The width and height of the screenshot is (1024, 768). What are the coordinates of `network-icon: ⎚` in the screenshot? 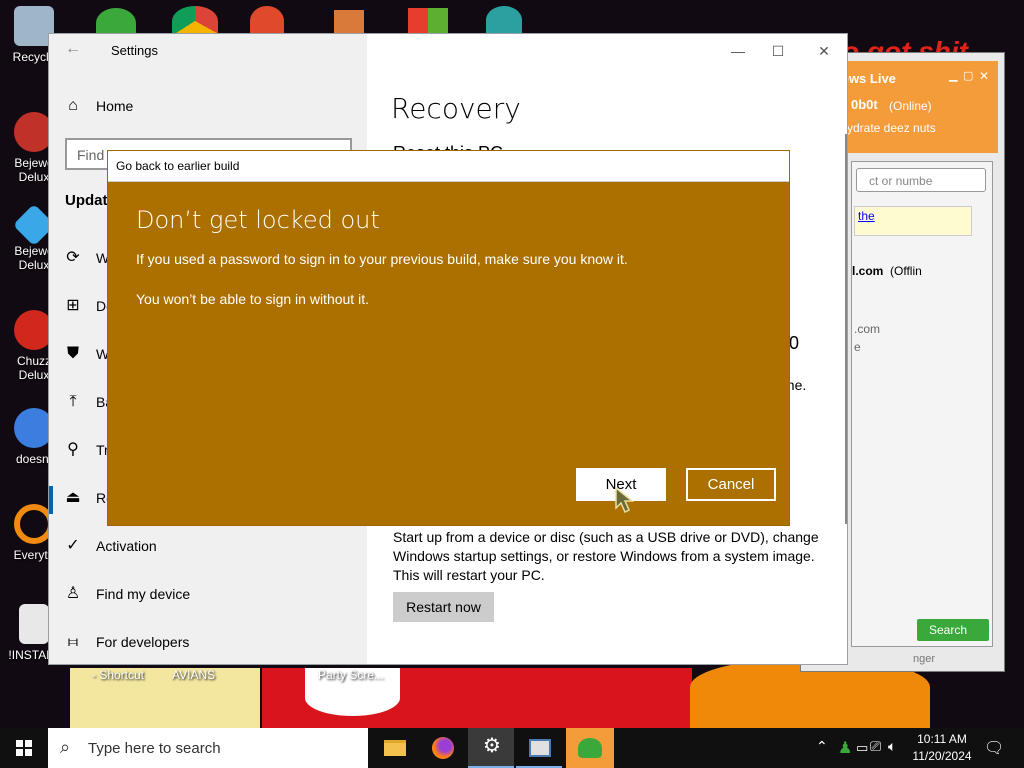 It's located at (875, 753).